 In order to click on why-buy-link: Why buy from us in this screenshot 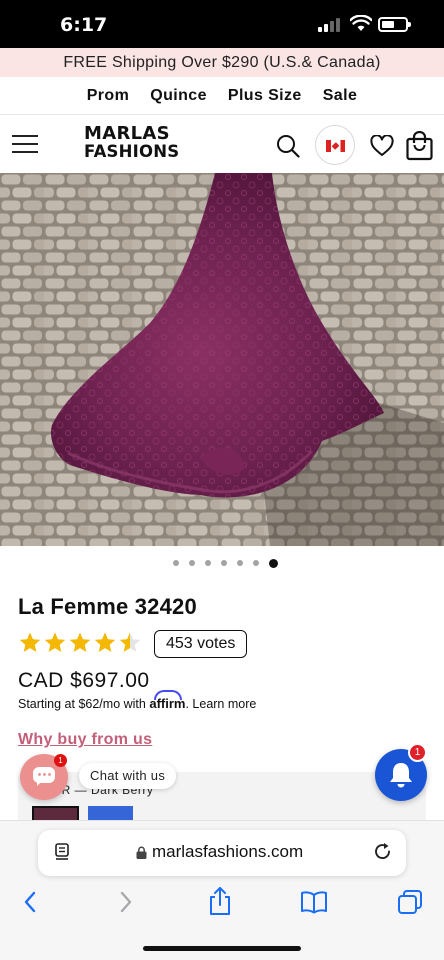, I will do `click(85, 740)`.